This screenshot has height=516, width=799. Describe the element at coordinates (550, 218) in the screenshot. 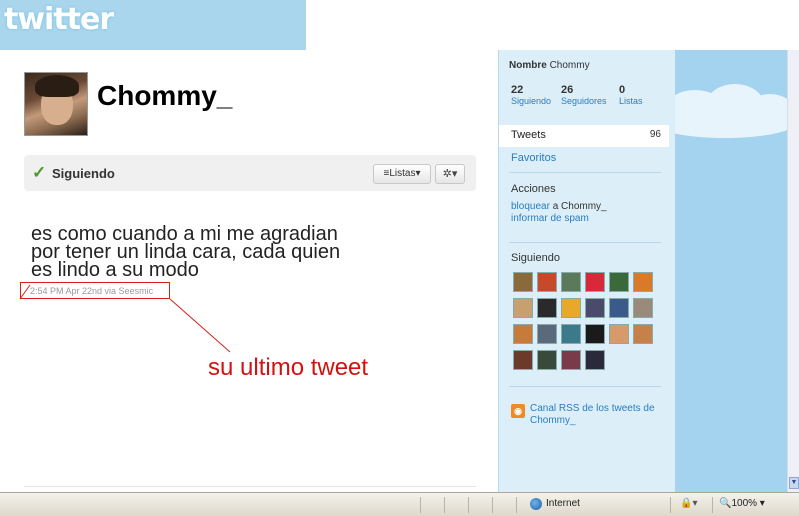

I see `report-spam-link: informar de spam` at that location.